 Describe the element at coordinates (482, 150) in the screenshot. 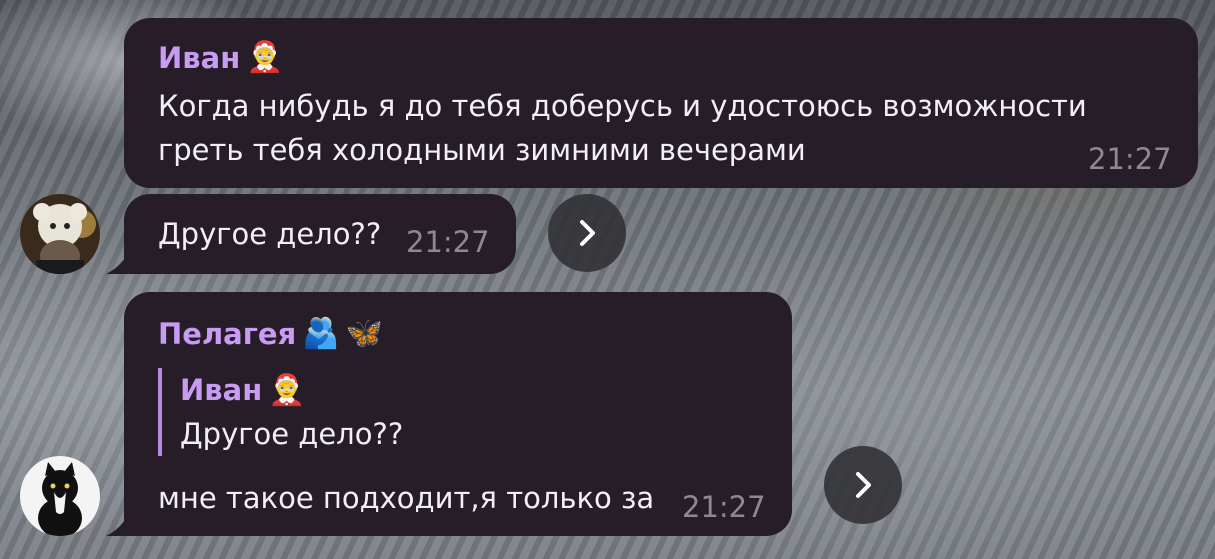

I see `message-text-line: греть тебя холодными зимними вечерами` at that location.